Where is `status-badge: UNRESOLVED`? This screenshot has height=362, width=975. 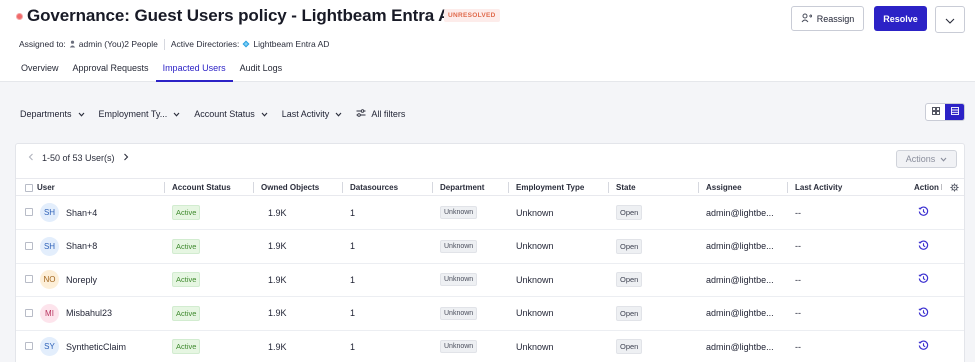 status-badge: UNRESOLVED is located at coordinates (472, 15).